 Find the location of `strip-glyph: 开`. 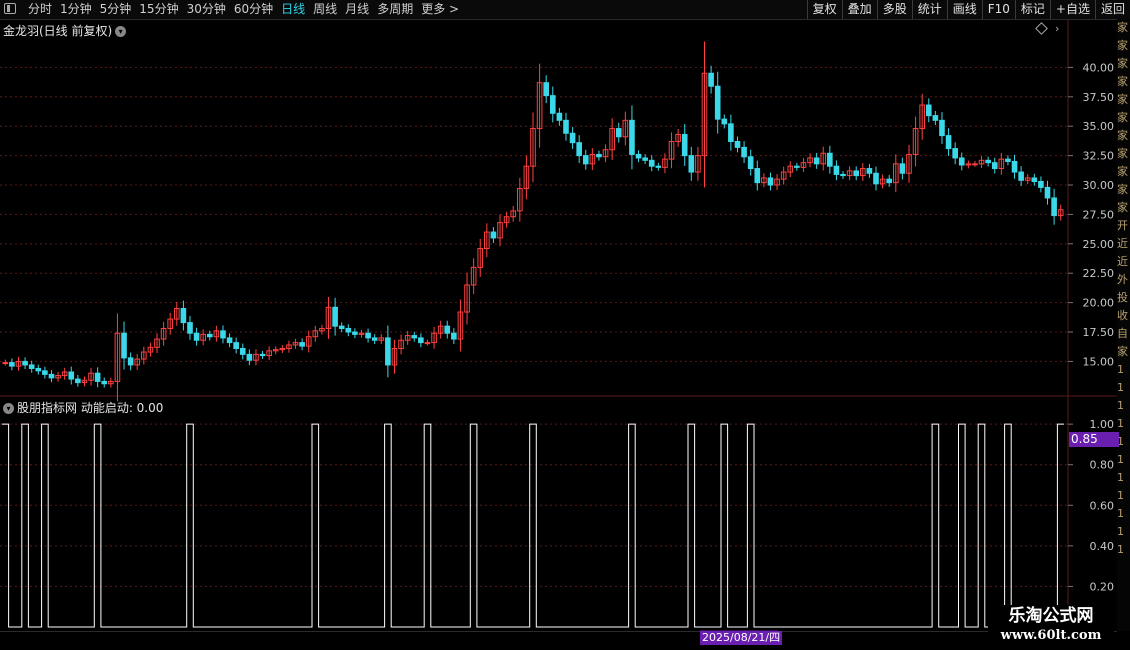

strip-glyph: 开 is located at coordinates (1122, 225).